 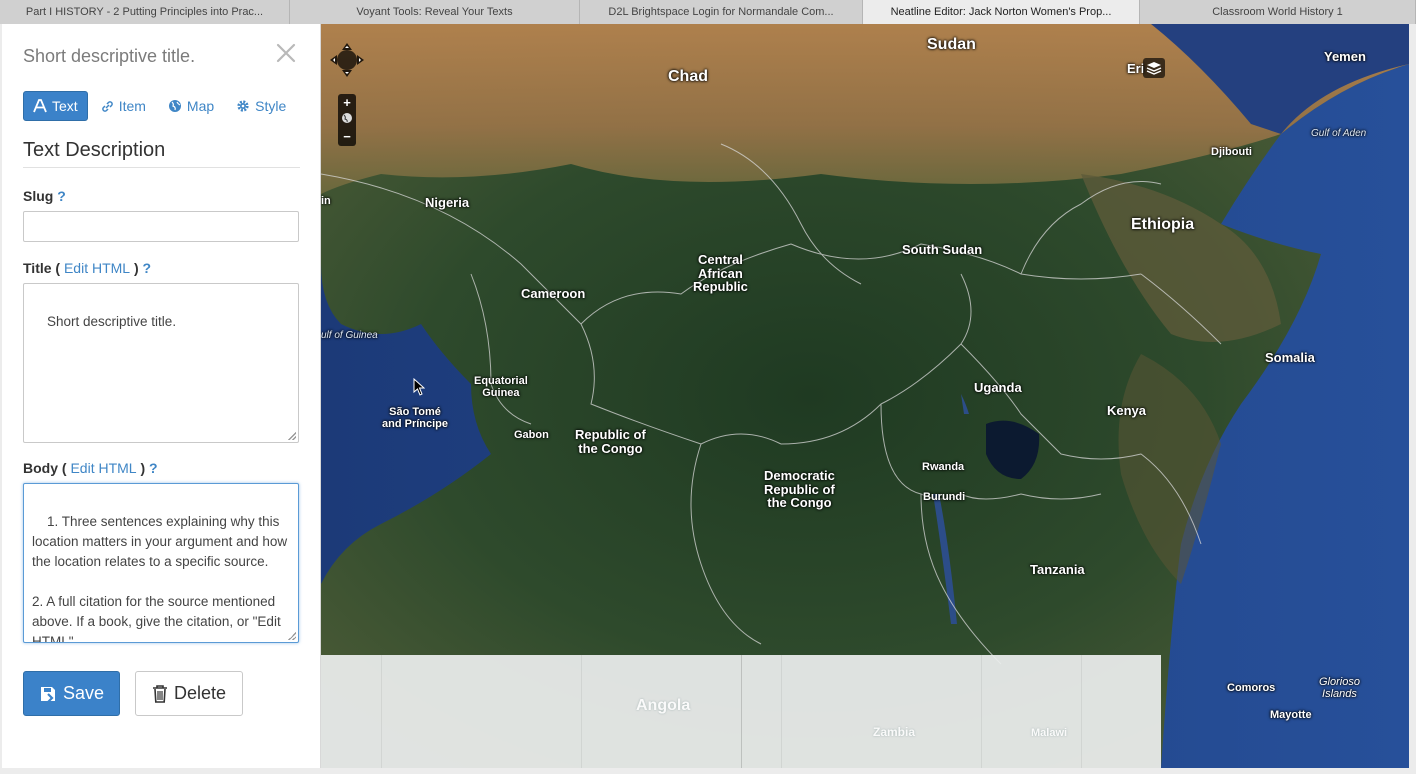 What do you see at coordinates (45, 468) in the screenshot?
I see `body-label-text: Body (` at bounding box center [45, 468].